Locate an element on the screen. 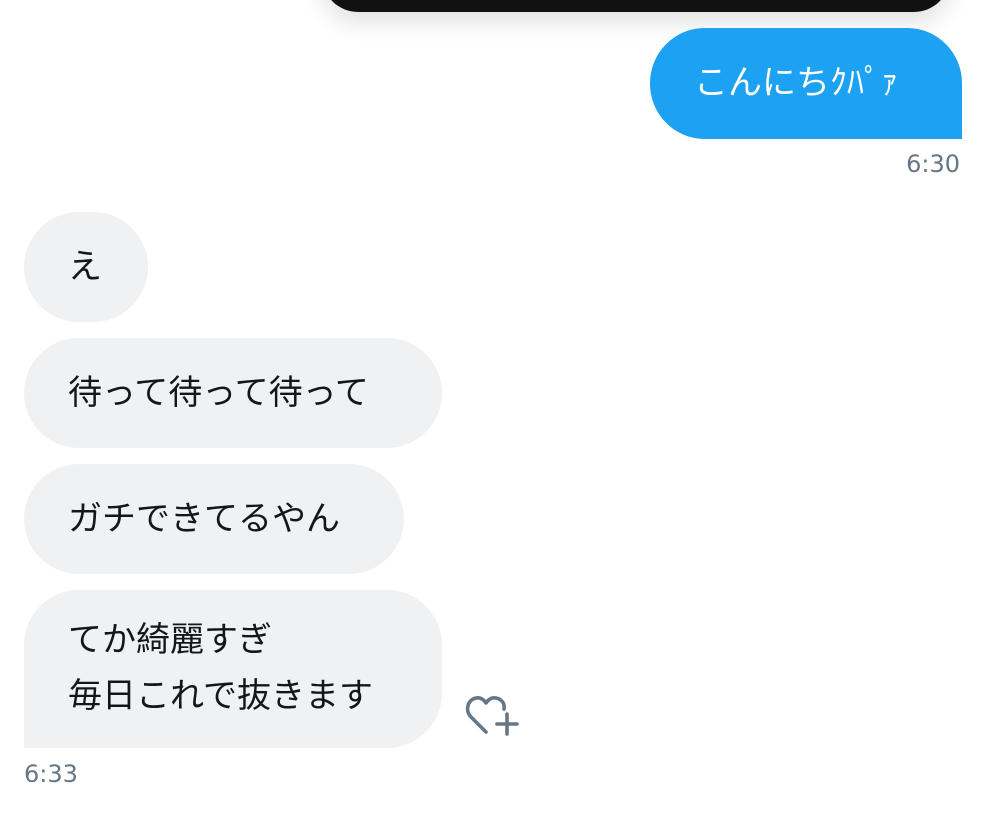 The image size is (986, 835). incoming-message-bubble: 待って待って待って is located at coordinates (233, 393).